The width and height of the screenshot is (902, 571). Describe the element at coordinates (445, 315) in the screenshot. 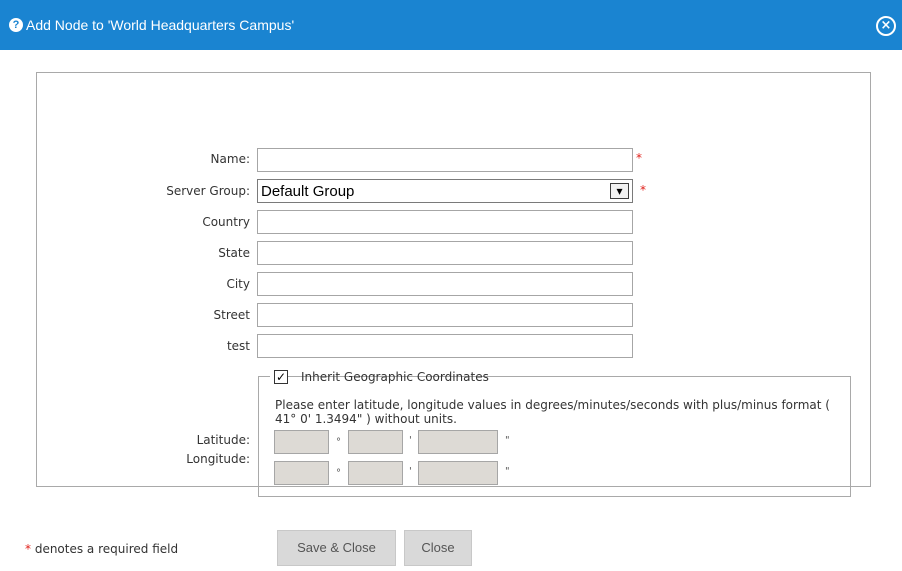

I see `street-input` at that location.